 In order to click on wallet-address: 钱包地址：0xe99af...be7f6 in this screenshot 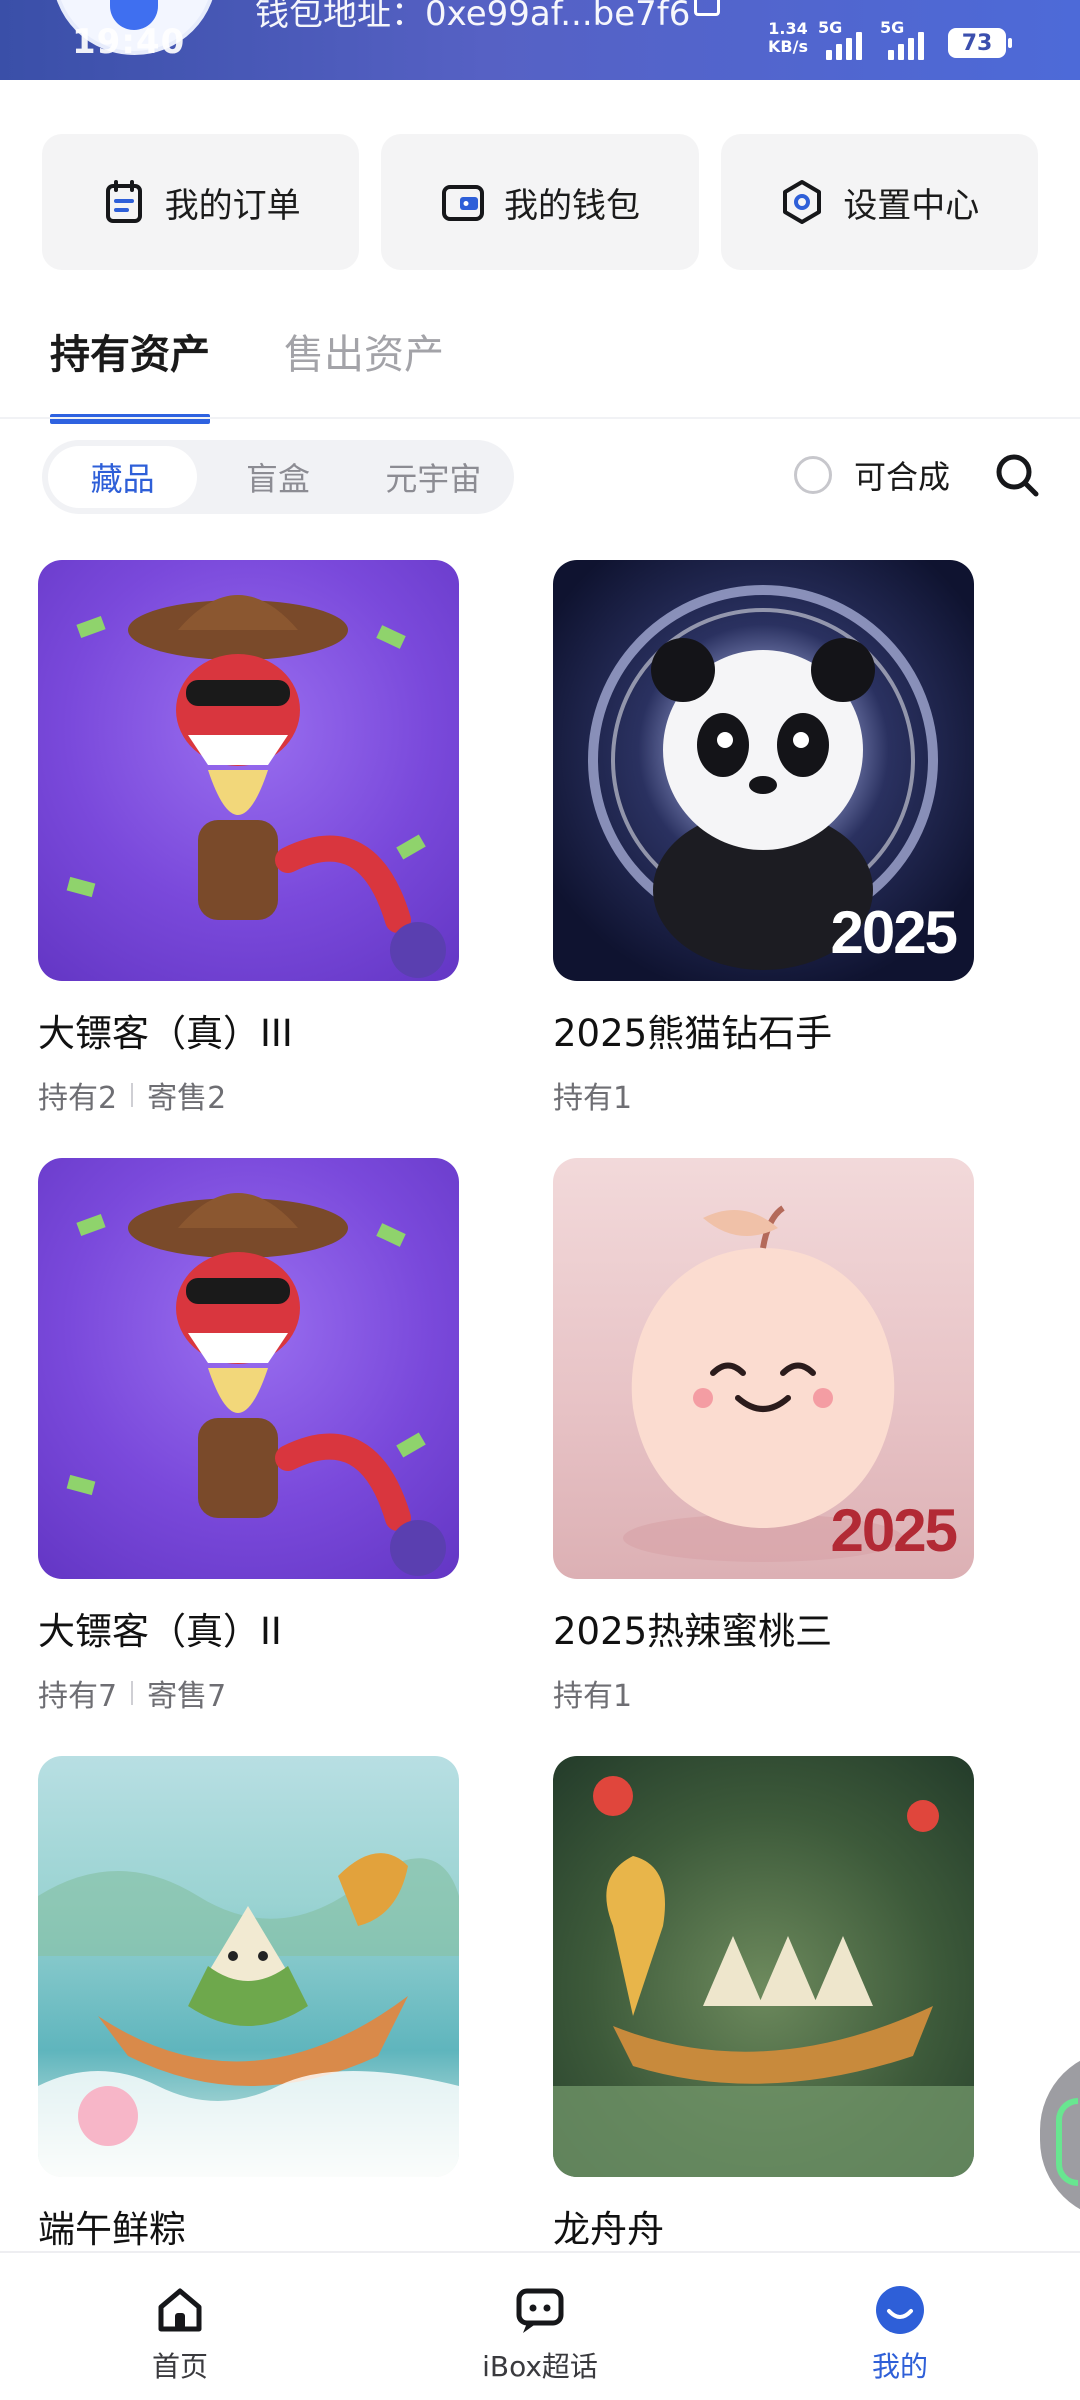, I will do `click(473, 17)`.